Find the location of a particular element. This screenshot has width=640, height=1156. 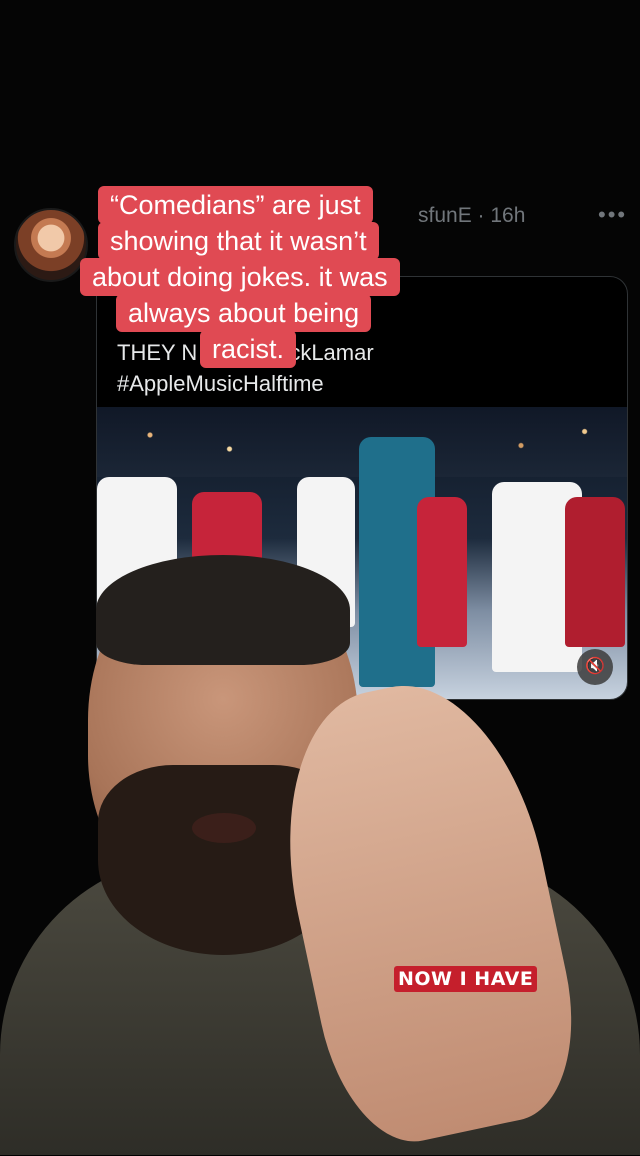

mouth is located at coordinates (224, 828).